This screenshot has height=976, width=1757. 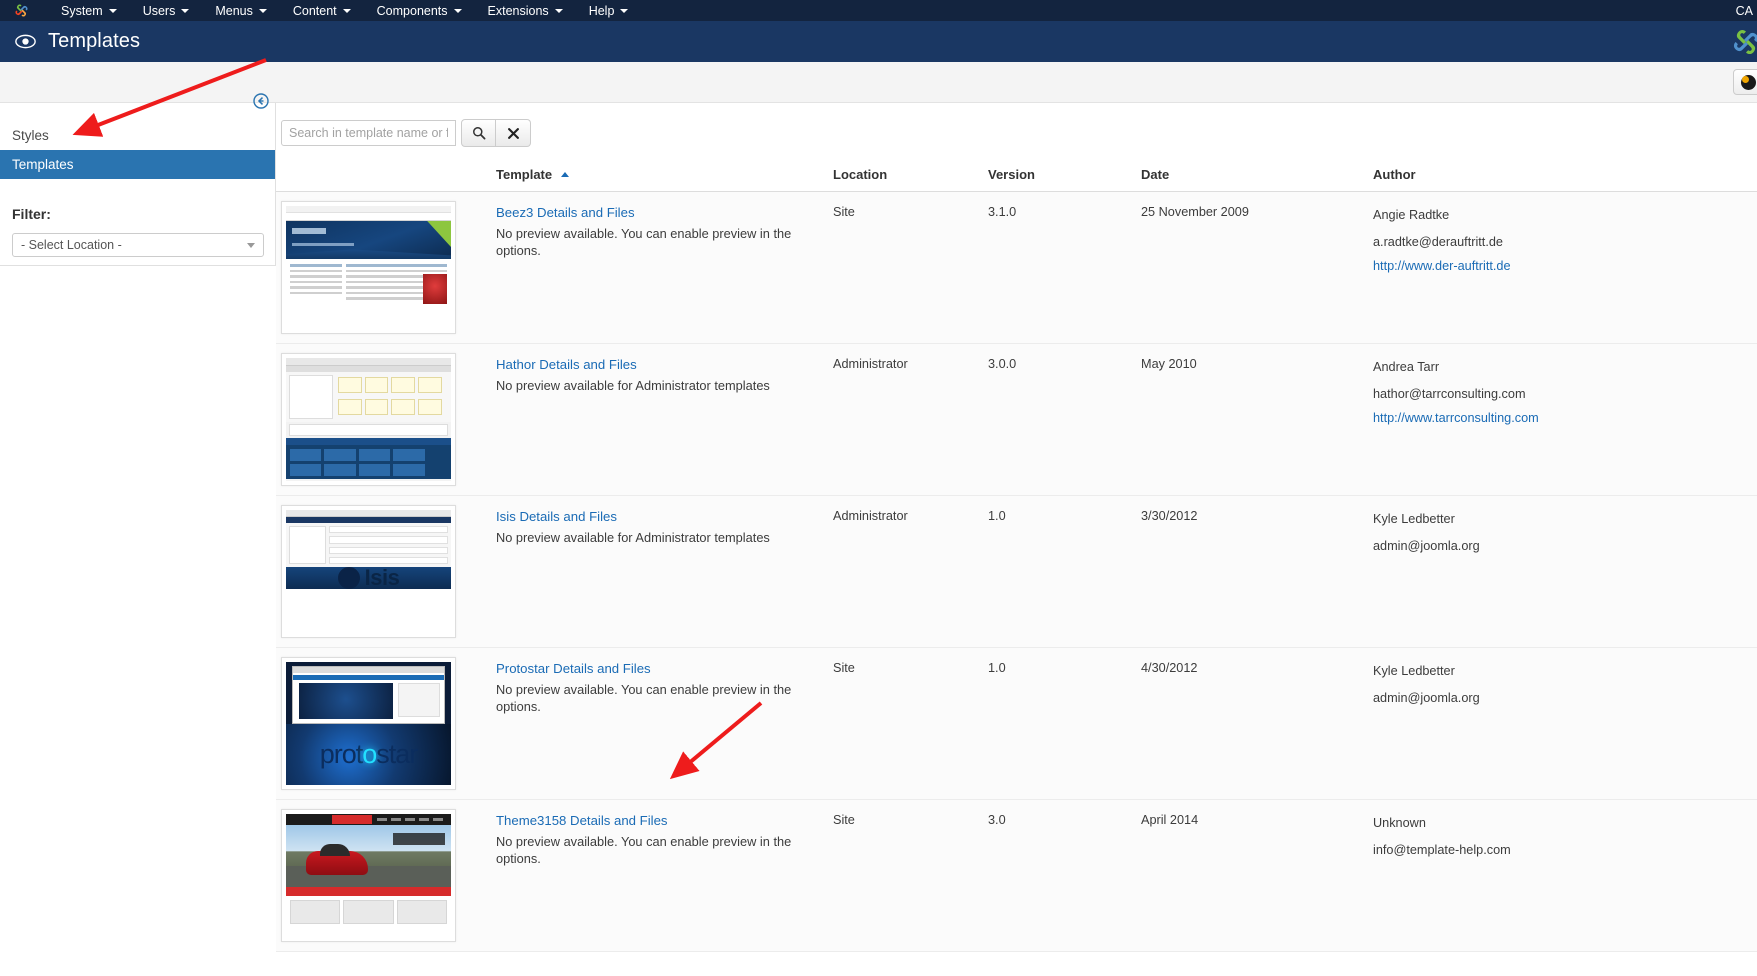 I want to click on collapse-left-icon, so click(x=261, y=101).